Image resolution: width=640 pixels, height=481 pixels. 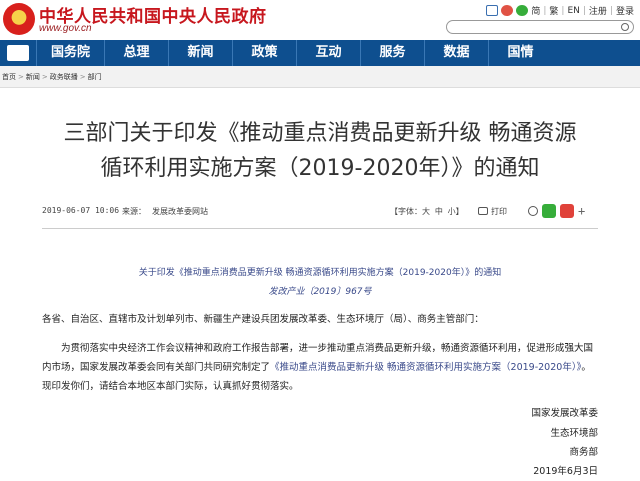 I want to click on site-domain: www.gov.cn, so click(x=65, y=28).